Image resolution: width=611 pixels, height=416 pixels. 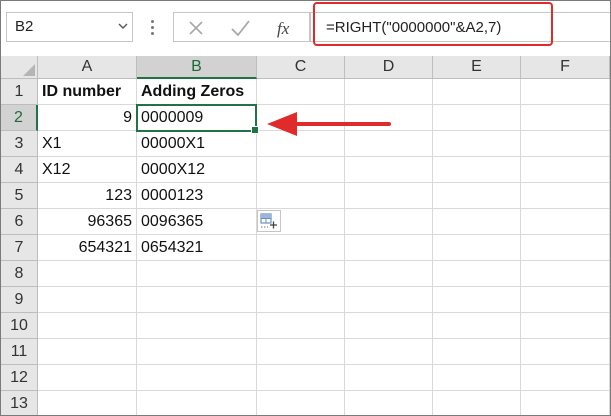 I want to click on cell-a1: ID number, so click(x=87, y=92).